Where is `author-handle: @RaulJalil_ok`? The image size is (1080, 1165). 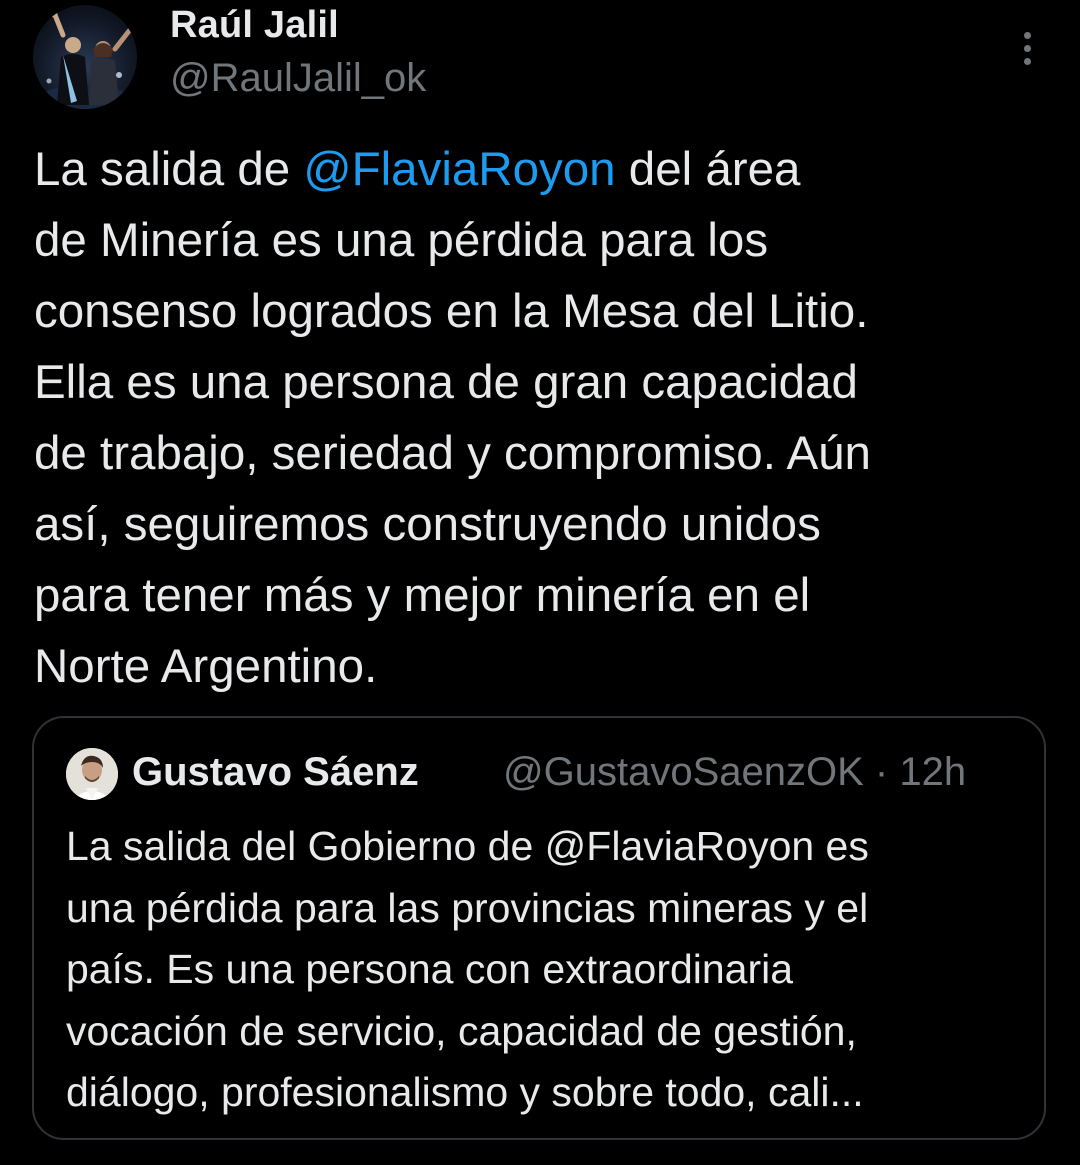 author-handle: @RaulJalil_ok is located at coordinates (298, 78).